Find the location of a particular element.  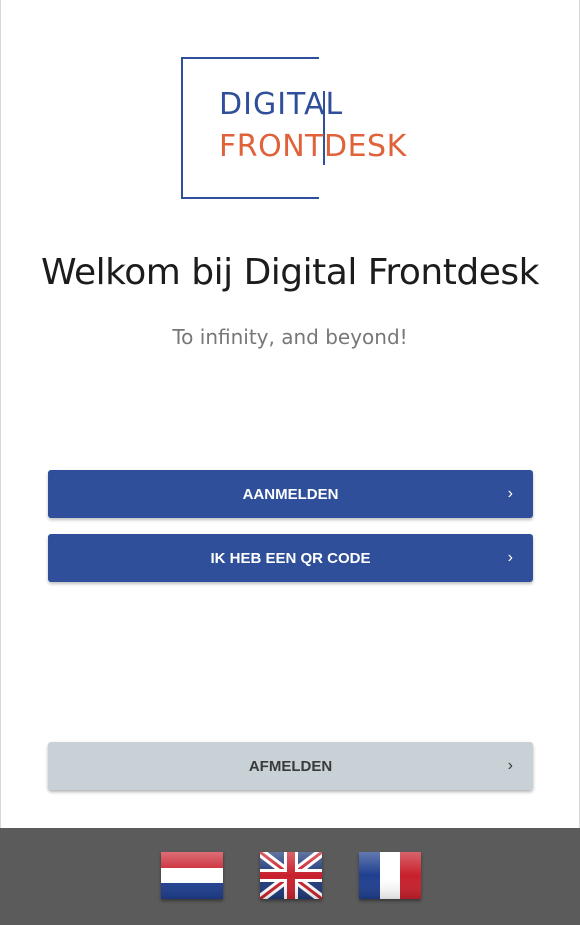

logo-frame is located at coordinates (253, 128).